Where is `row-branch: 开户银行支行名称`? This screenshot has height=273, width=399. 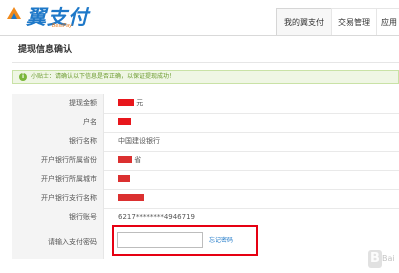 row-branch: 开户银行支行名称 is located at coordinates (205, 199).